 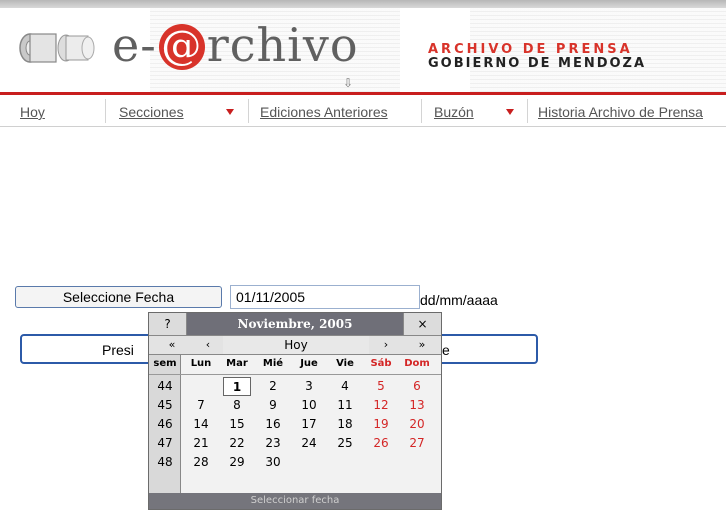 What do you see at coordinates (381, 386) in the screenshot?
I see `day-cell: 5` at bounding box center [381, 386].